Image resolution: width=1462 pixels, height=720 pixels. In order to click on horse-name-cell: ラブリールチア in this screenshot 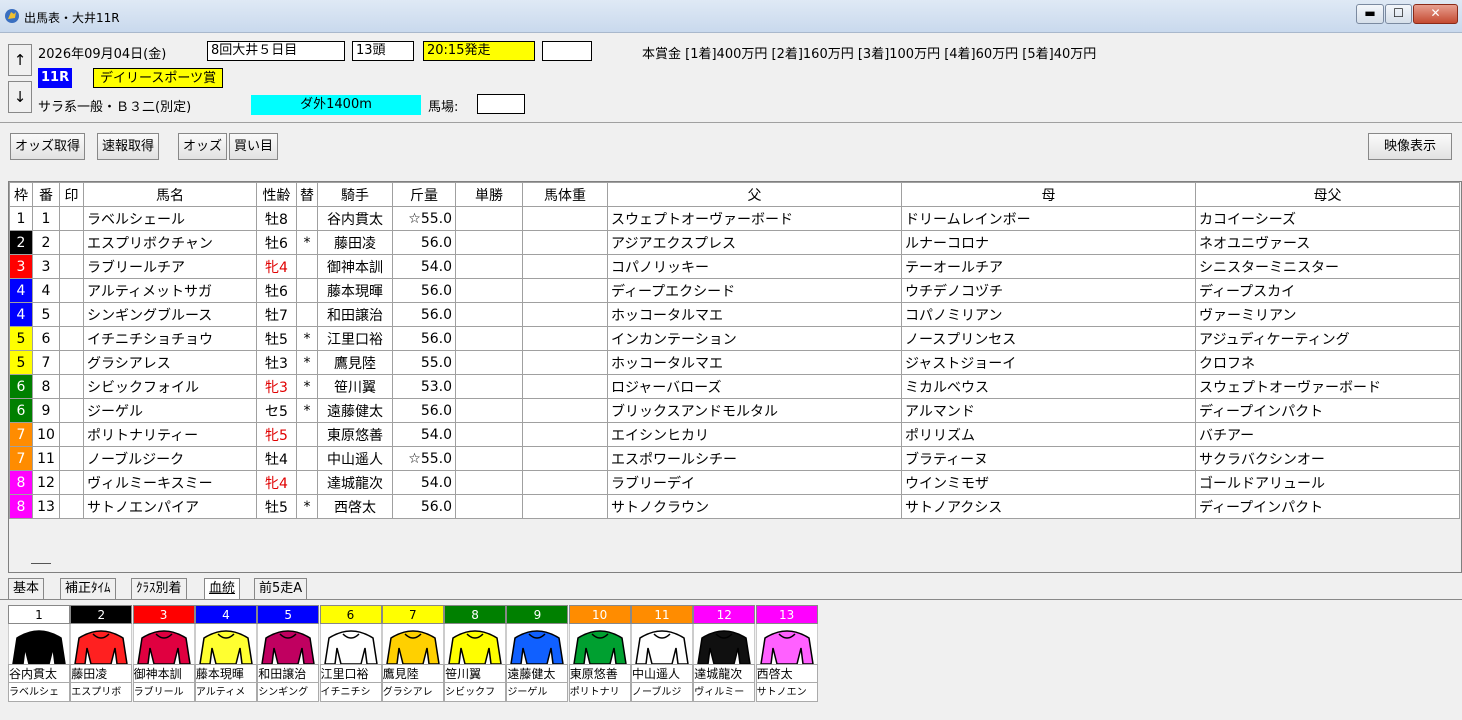, I will do `click(170, 266)`.